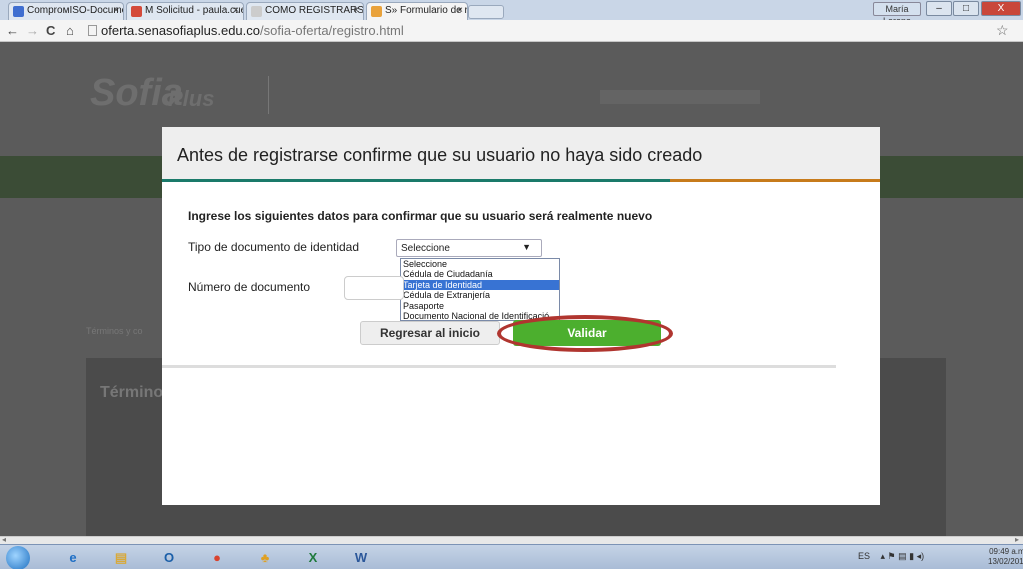 Image resolution: width=1023 pixels, height=569 pixels. I want to click on word-icon: W, so click(361, 557).